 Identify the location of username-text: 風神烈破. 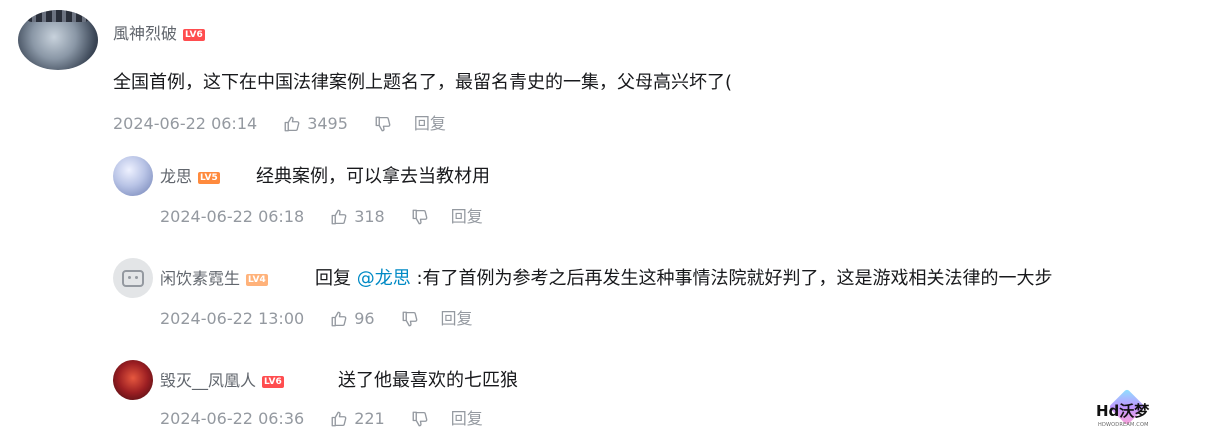
(145, 33).